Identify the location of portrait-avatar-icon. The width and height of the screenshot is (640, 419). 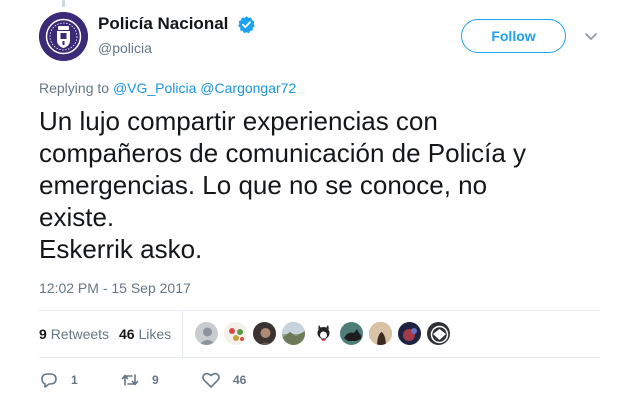
(380, 333).